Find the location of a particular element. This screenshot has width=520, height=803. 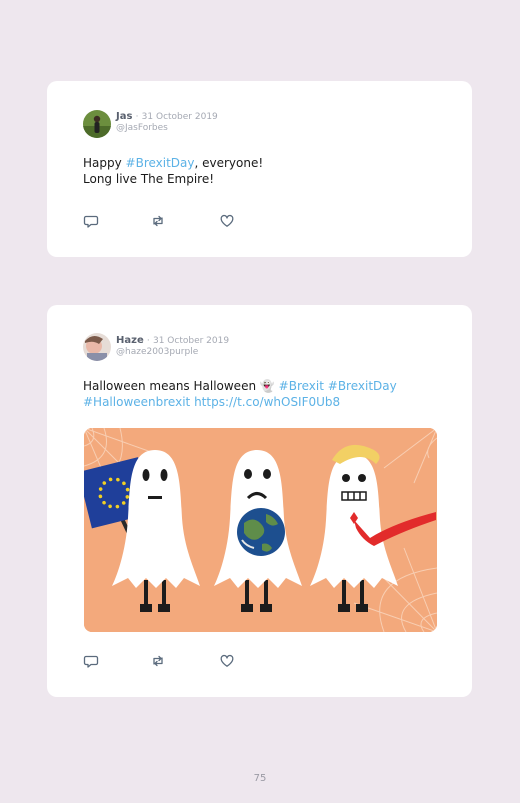

tweet-text-line: Long live The Empire! is located at coordinates (149, 179).